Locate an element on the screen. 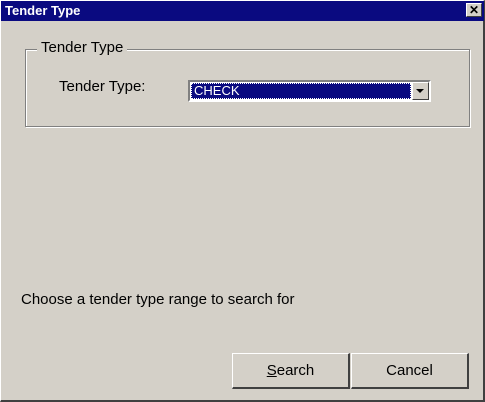 The width and height of the screenshot is (485, 402). chevron-down-icon is located at coordinates (420, 91).